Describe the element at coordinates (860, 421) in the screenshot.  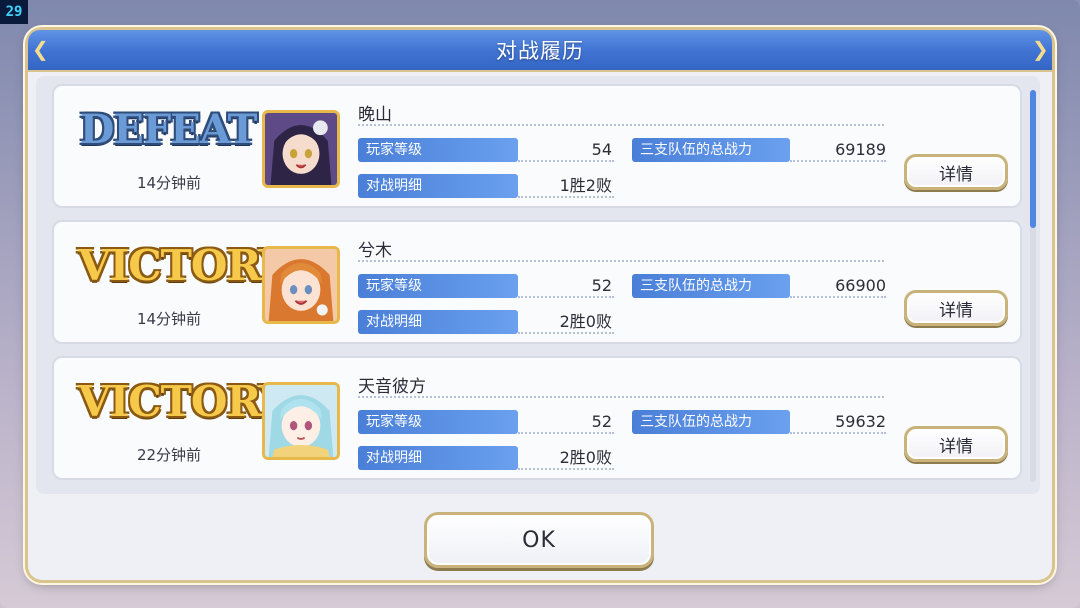
I see `total-power-value: 59632` at that location.